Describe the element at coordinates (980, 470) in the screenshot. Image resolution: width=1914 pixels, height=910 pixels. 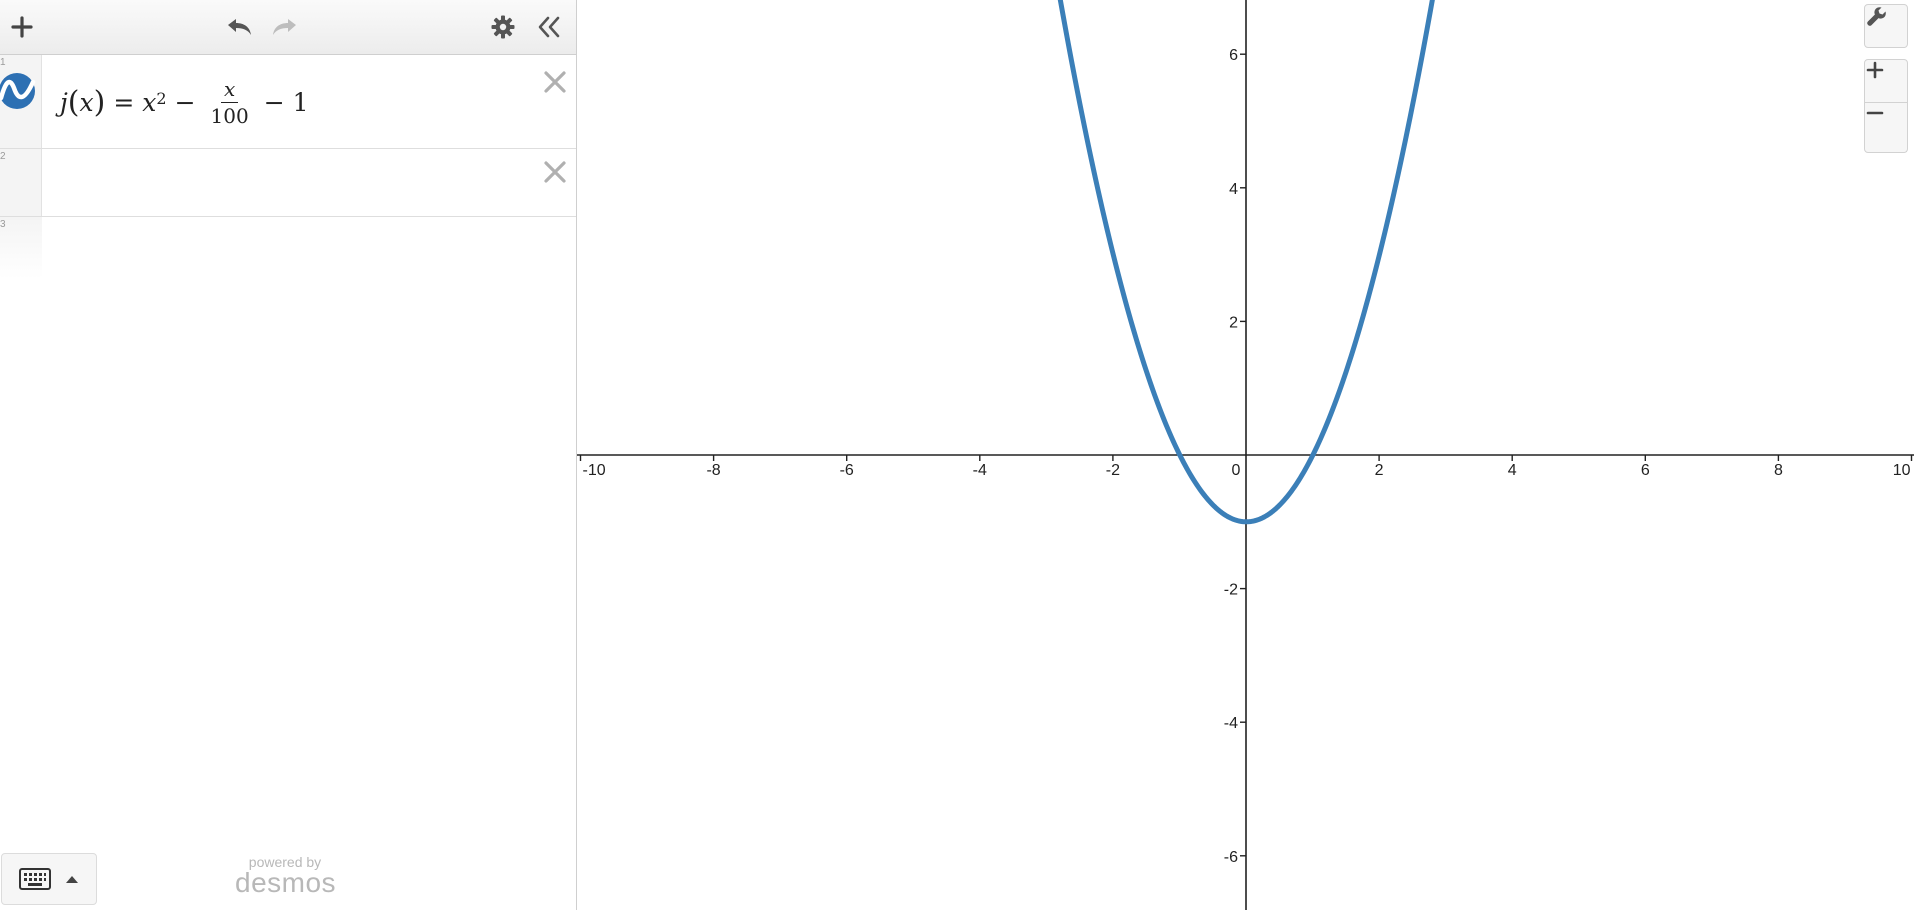
I see `x-tick-label: -4` at that location.